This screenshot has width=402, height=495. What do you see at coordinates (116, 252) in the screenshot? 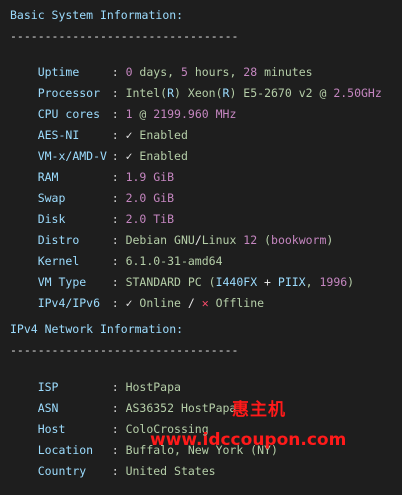
I see `kernel-row: Kernel: 6.1.0-31-amd64` at bounding box center [116, 252].